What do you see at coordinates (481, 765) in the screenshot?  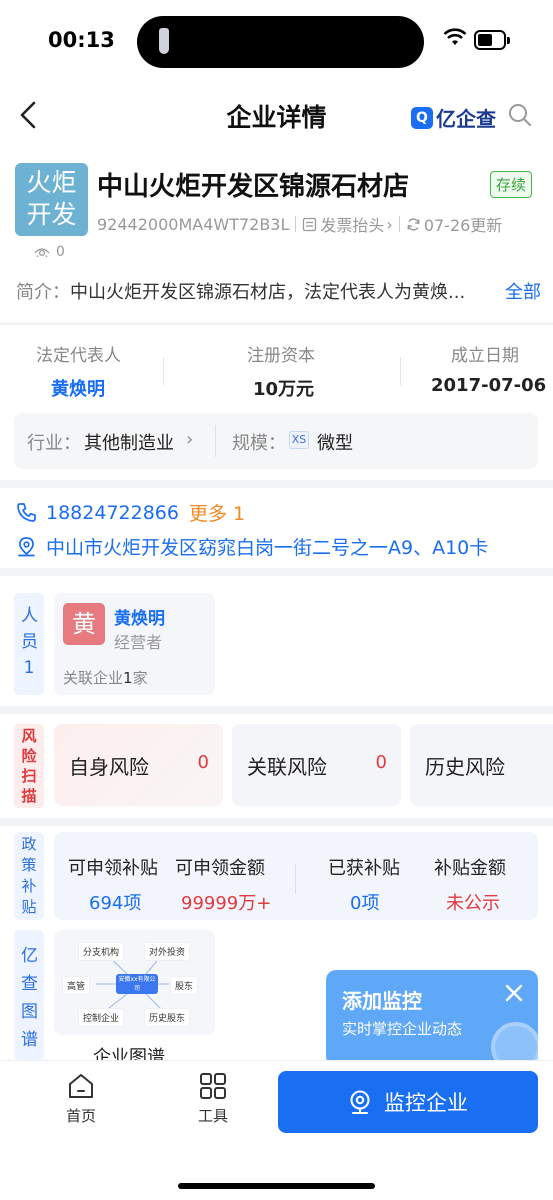 I see `history-risk-card: 历史风险` at bounding box center [481, 765].